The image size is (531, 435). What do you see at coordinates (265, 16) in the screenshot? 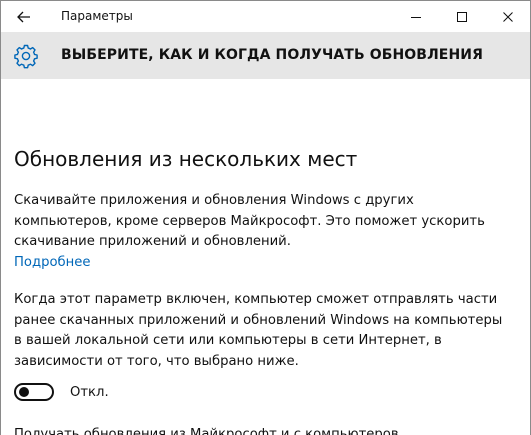
I see `title-bar: Параметры` at bounding box center [265, 16].